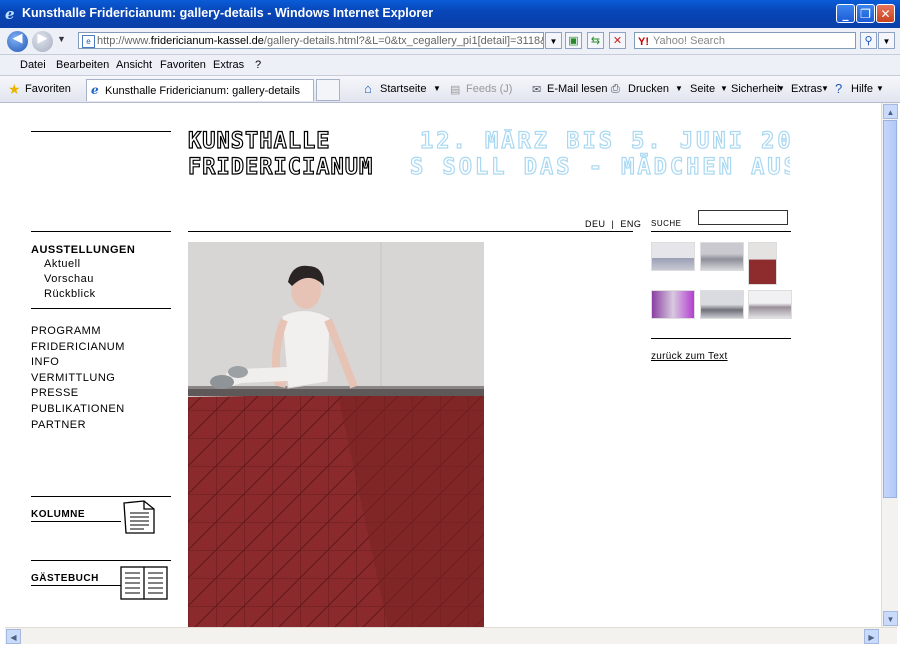 The width and height of the screenshot is (900, 647). I want to click on vertical-scrollbar: ▲ ▼, so click(889, 365).